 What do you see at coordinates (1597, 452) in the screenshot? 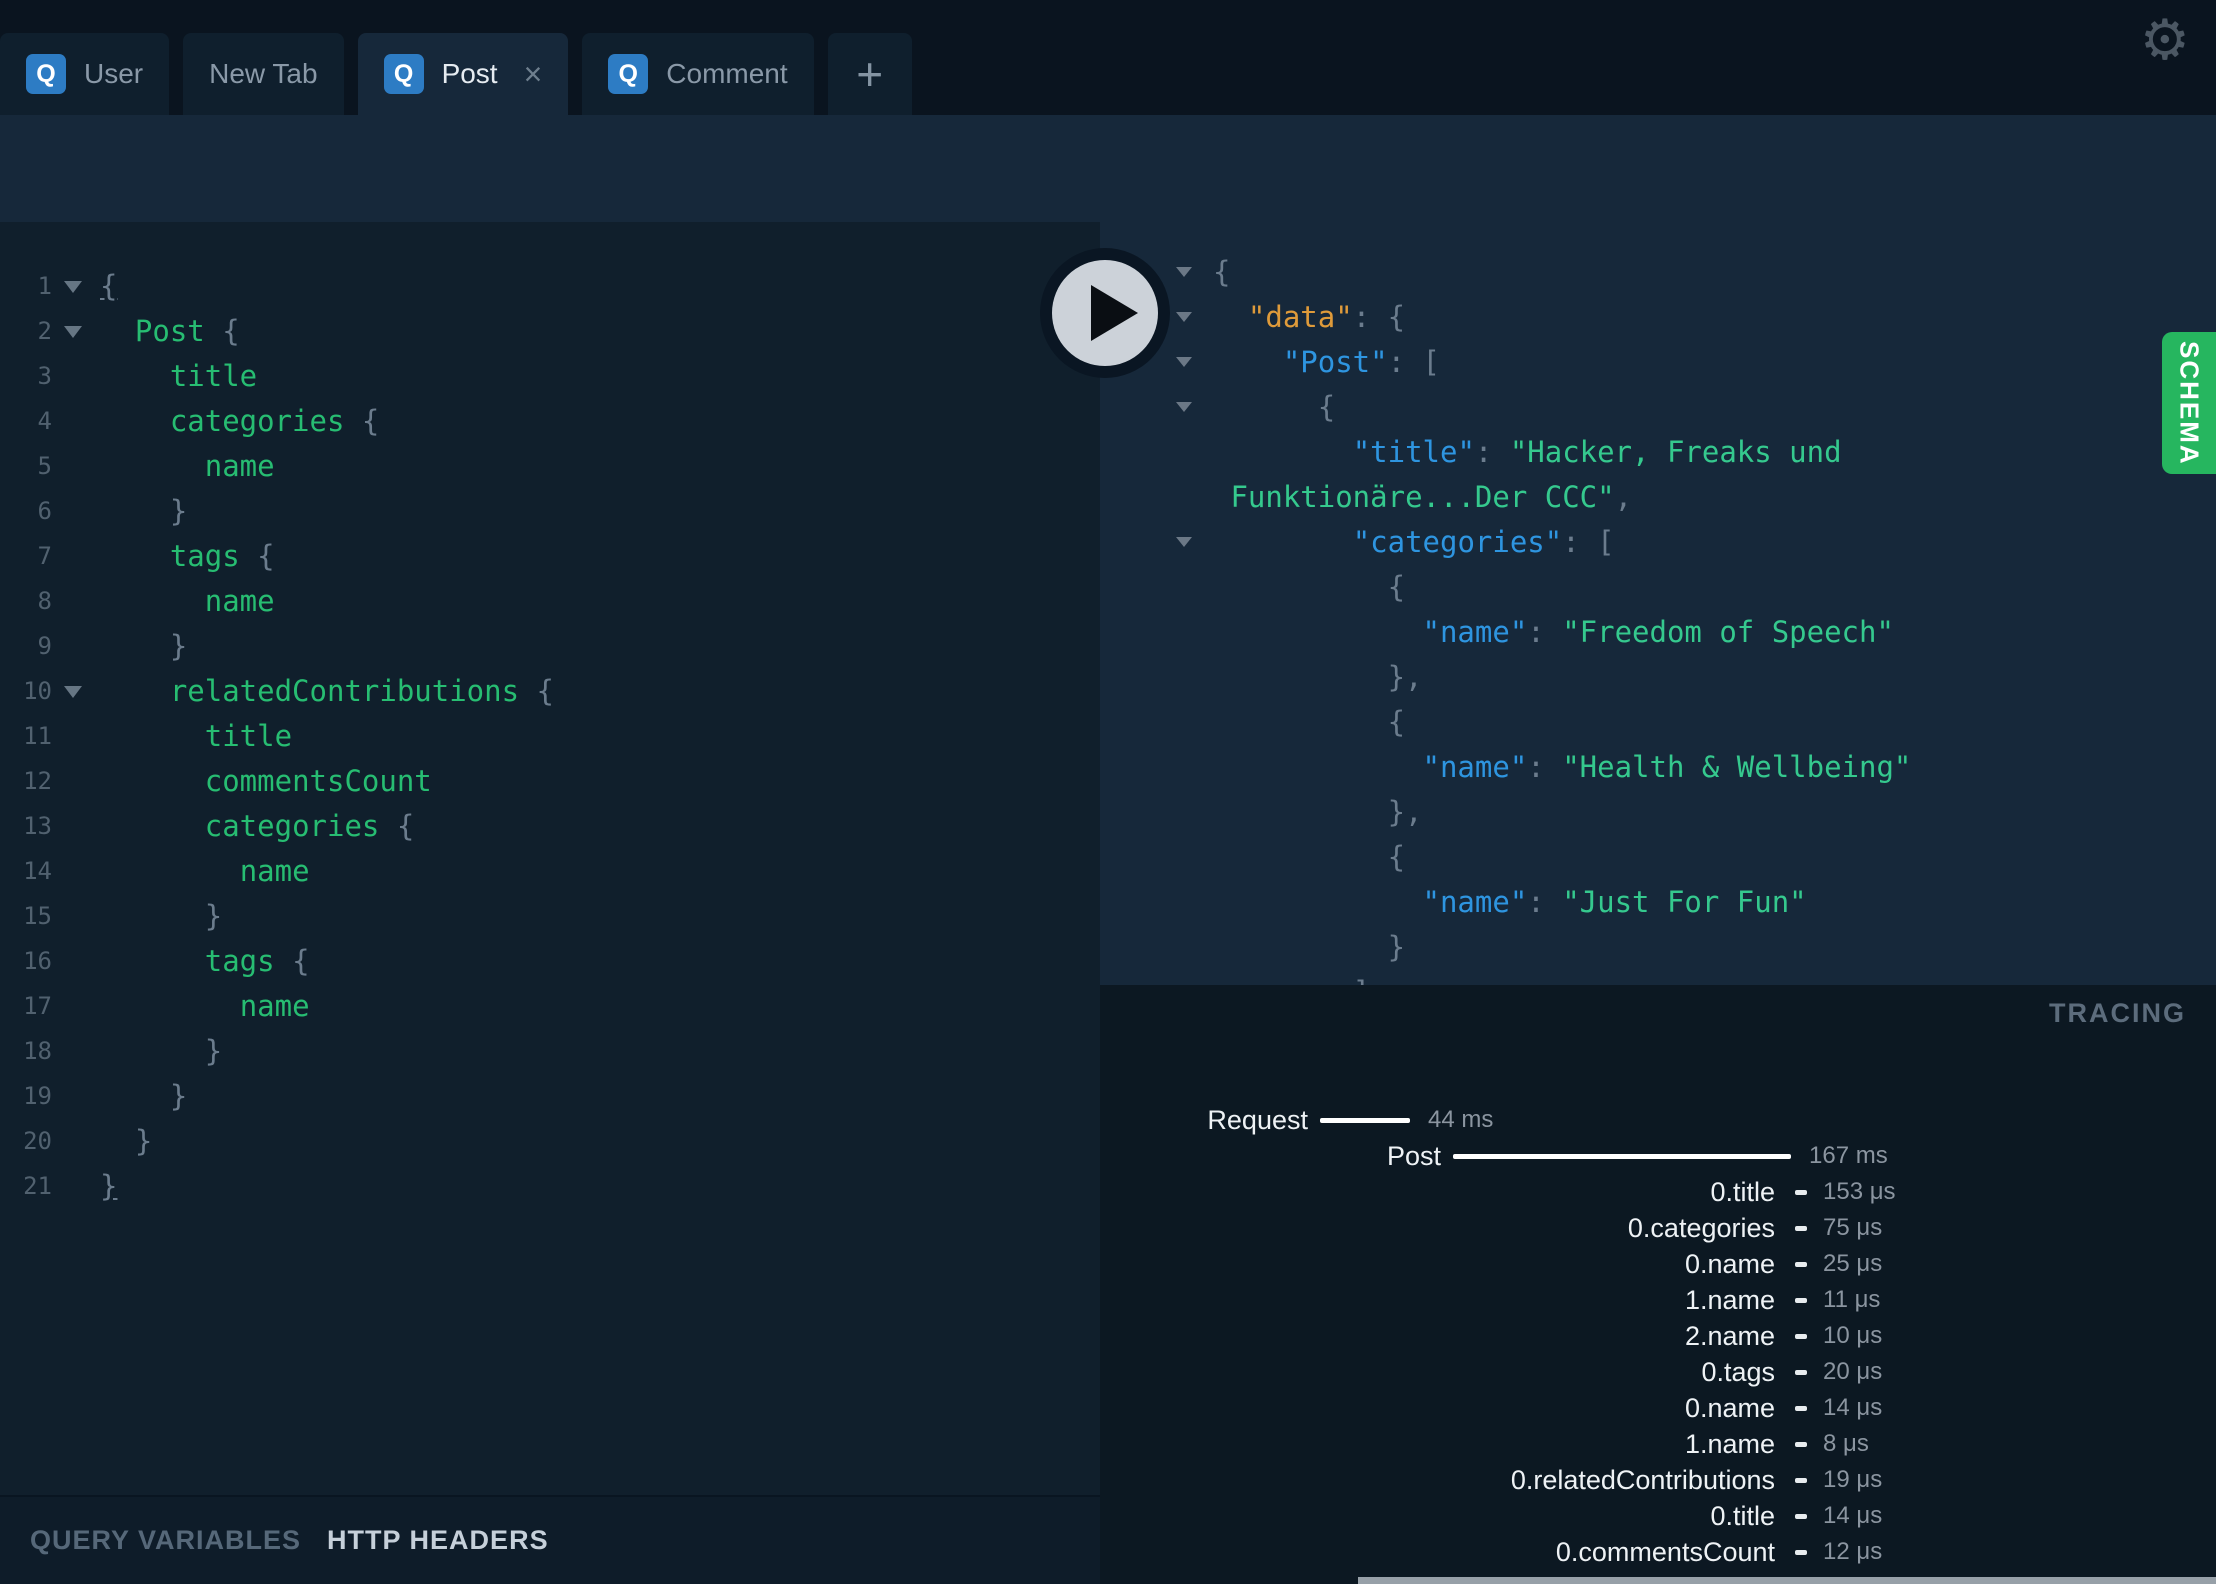
I see `code-text: "title": "Hacker, Freaks und` at bounding box center [1597, 452].